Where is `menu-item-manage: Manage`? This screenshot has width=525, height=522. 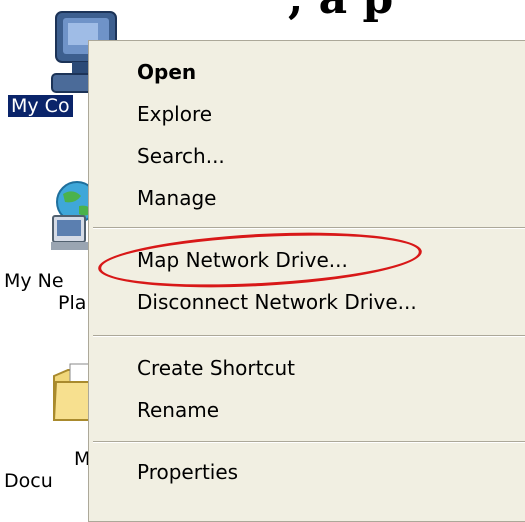 menu-item-manage: Manage is located at coordinates (176, 198).